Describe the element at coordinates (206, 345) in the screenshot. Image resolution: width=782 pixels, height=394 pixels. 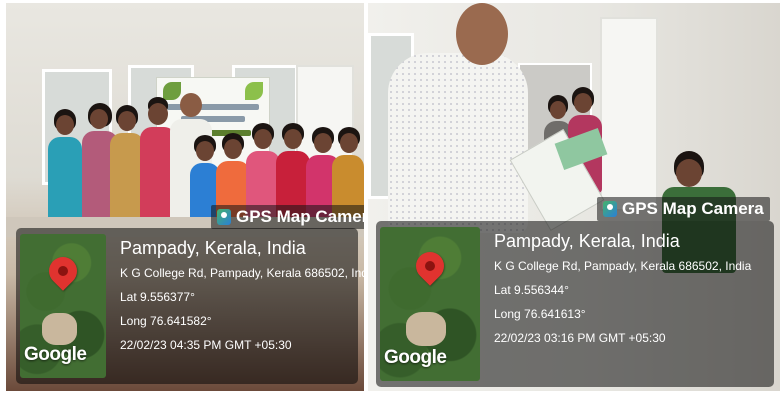
I see `date-time: 22/02/23 04:35 PM GMT +05:30` at that location.